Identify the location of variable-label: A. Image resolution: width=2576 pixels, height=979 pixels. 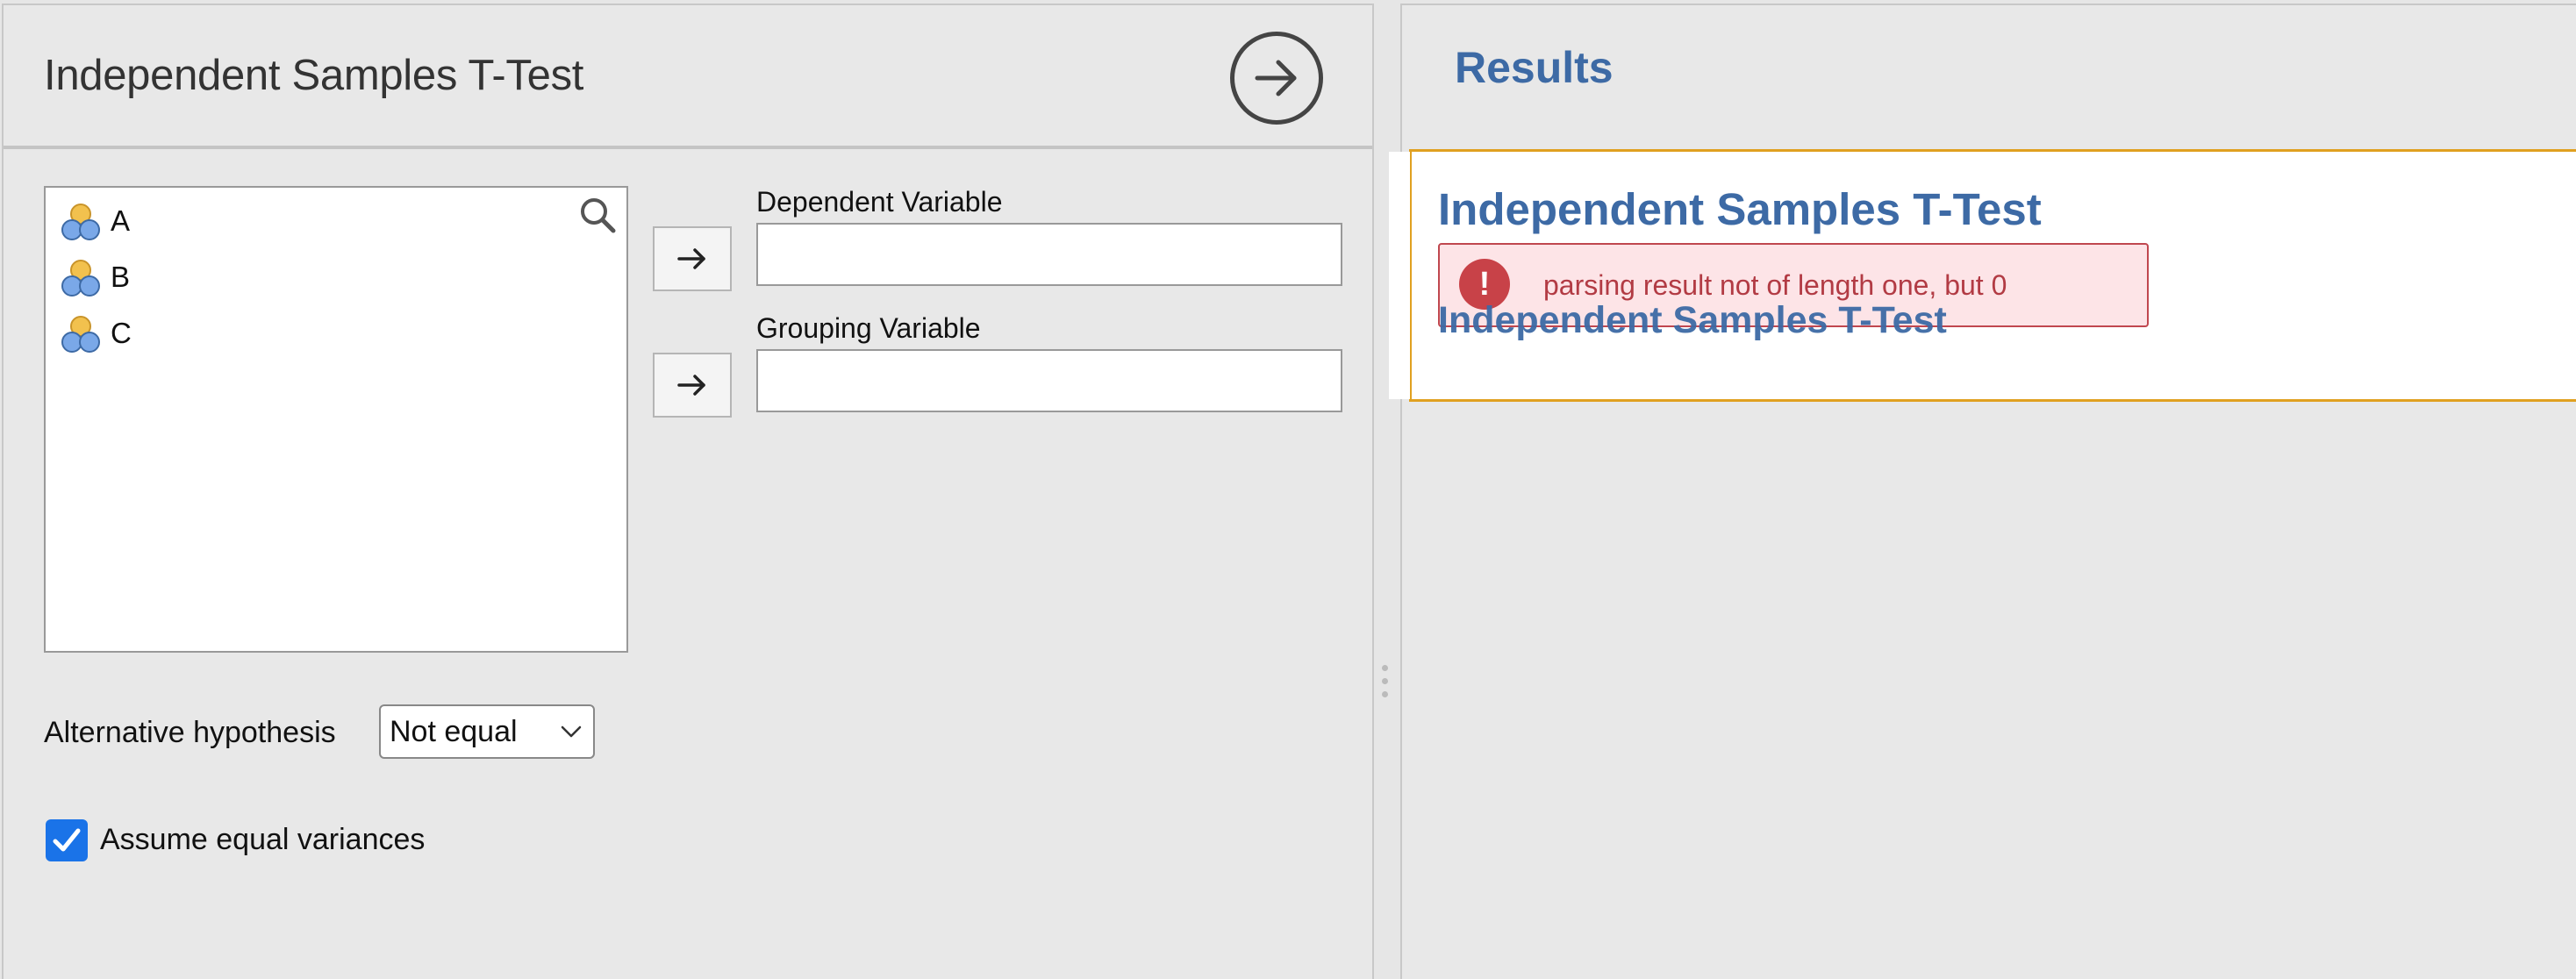
(121, 220).